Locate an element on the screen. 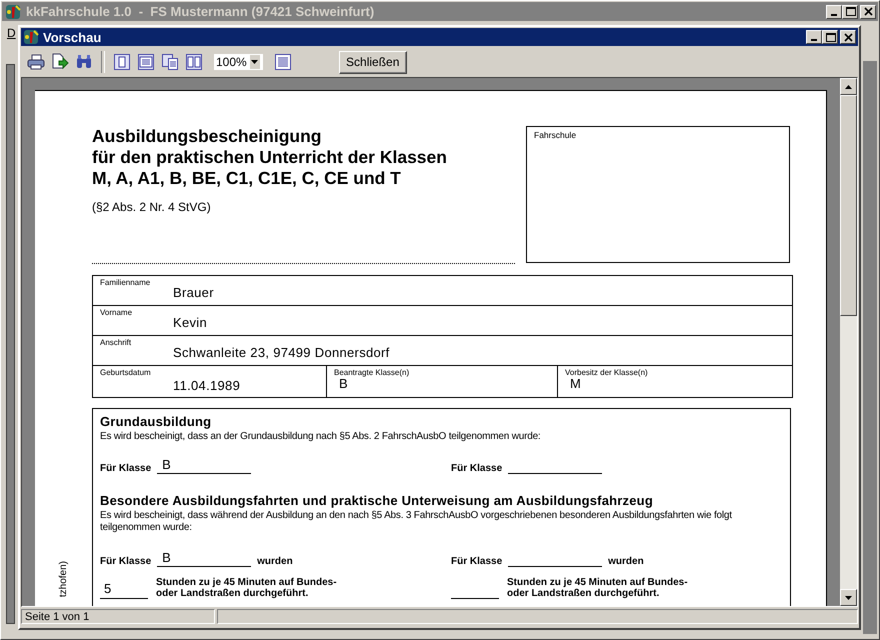  page-width-icon is located at coordinates (146, 62).